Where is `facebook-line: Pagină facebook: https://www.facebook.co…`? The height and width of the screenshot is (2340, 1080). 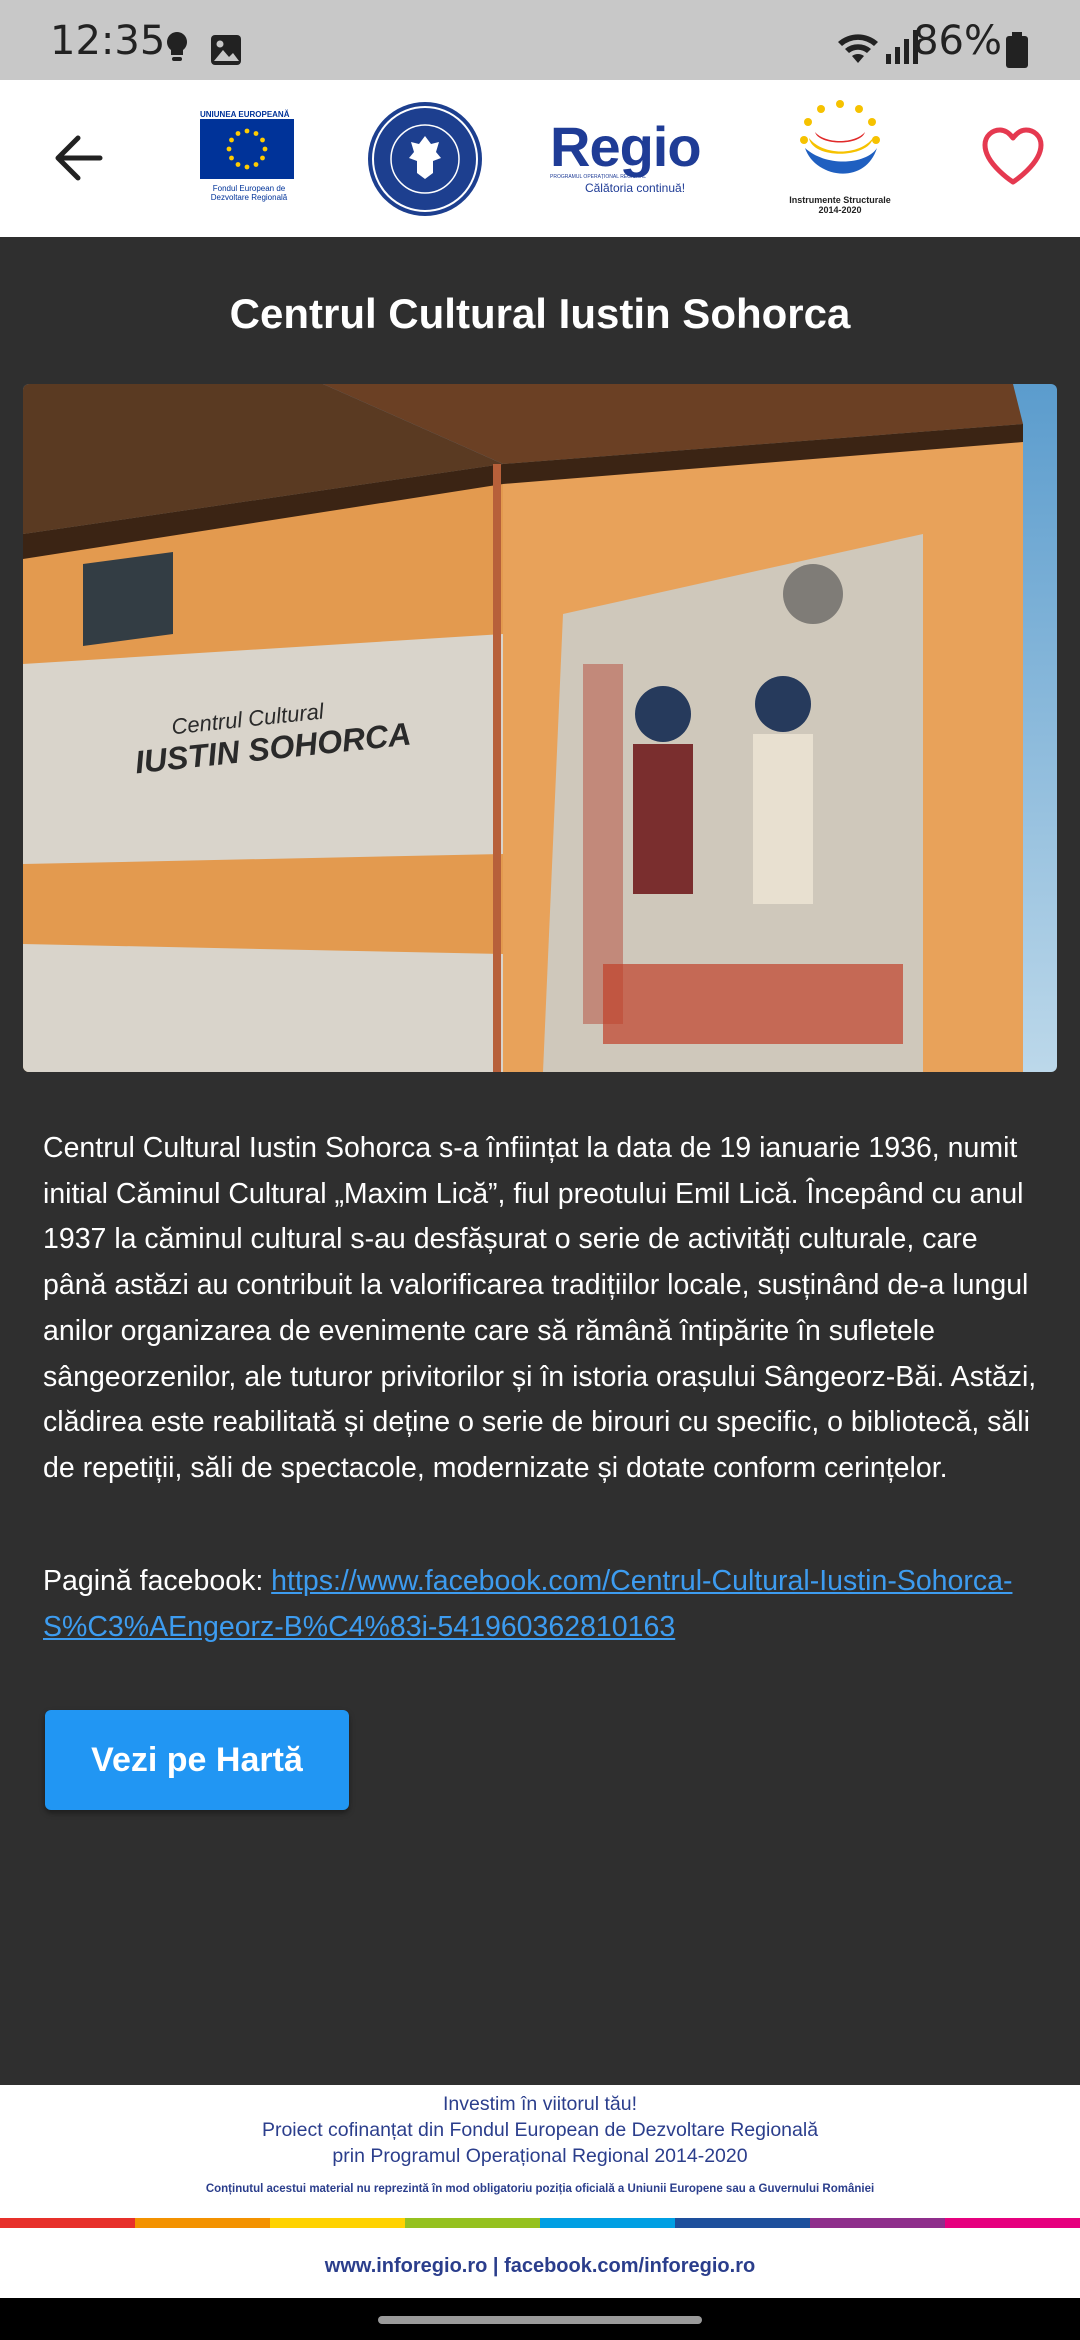
facebook-line: Pagină facebook: https://www.facebook.co… is located at coordinates (543, 1604).